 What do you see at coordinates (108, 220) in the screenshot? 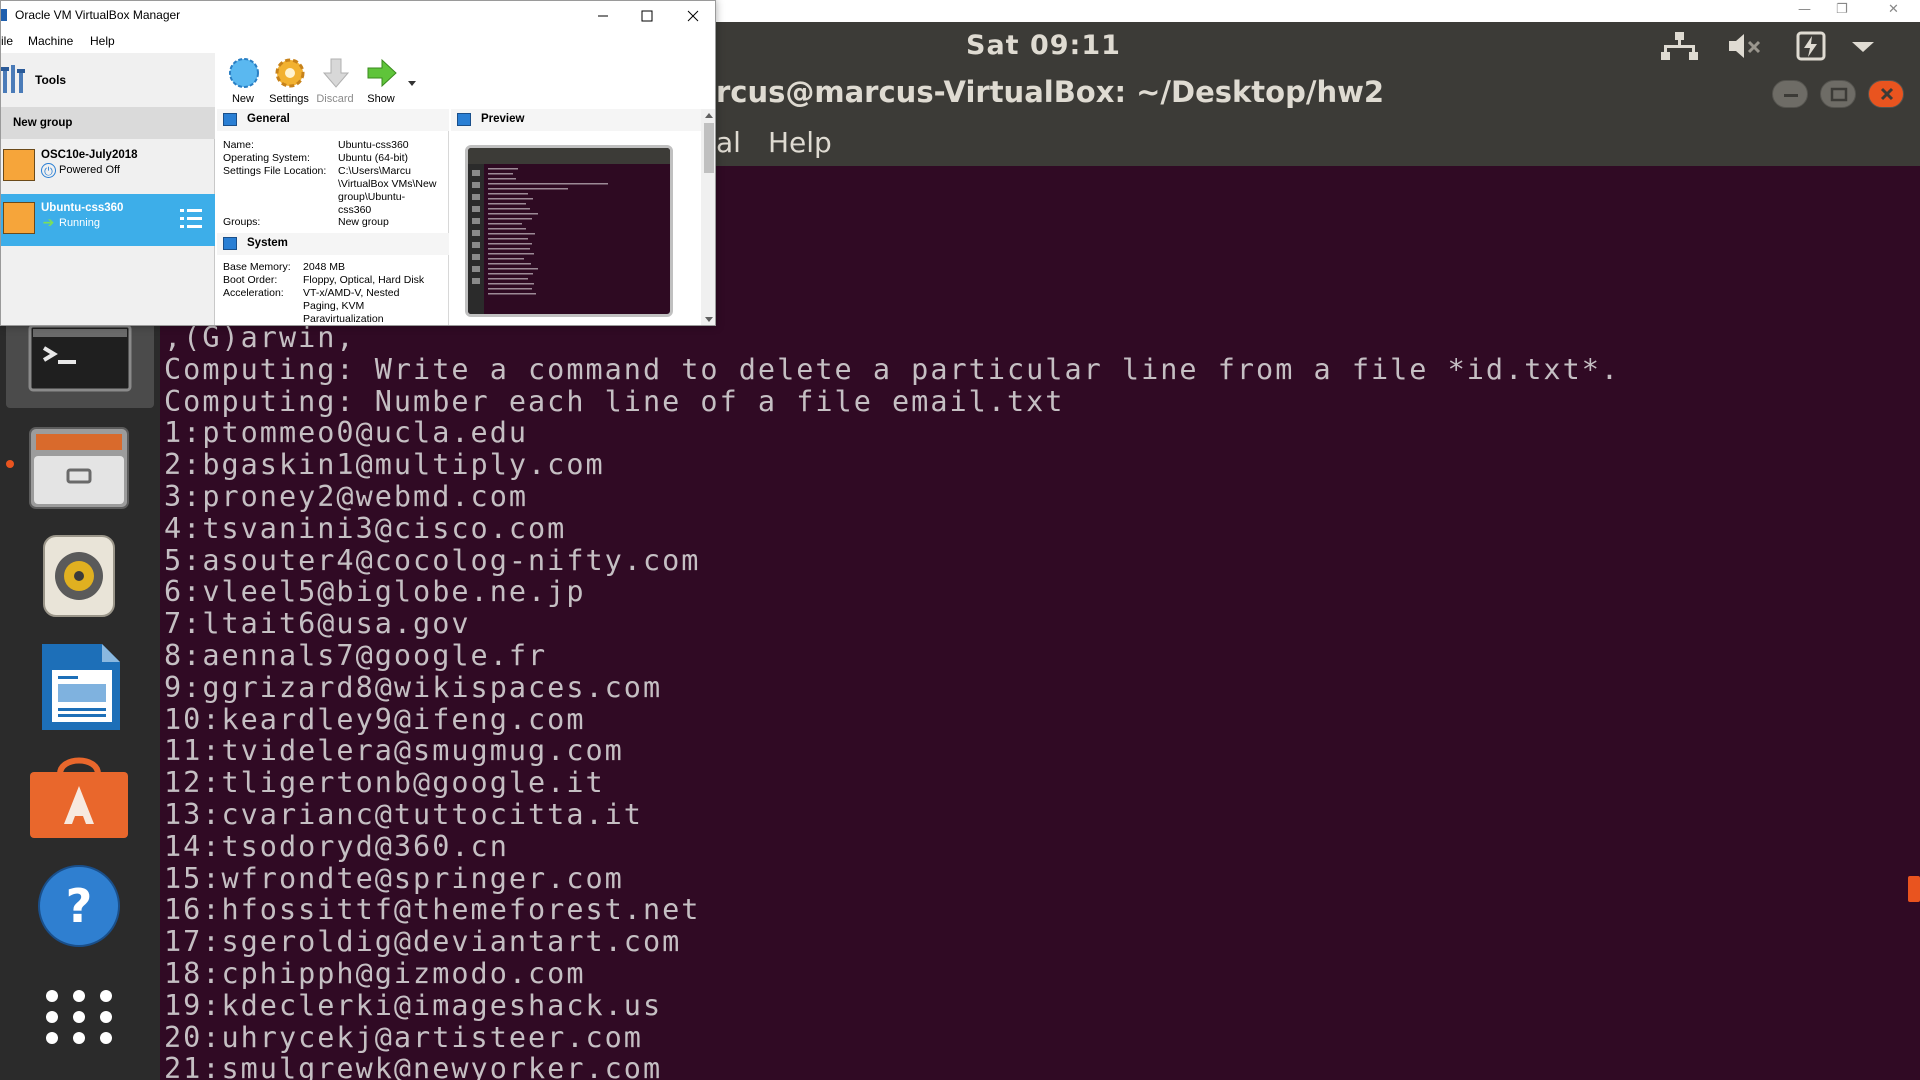
I see `vm-item-ubuntu-css360: Ubuntu-css360 ➔ Running` at bounding box center [108, 220].